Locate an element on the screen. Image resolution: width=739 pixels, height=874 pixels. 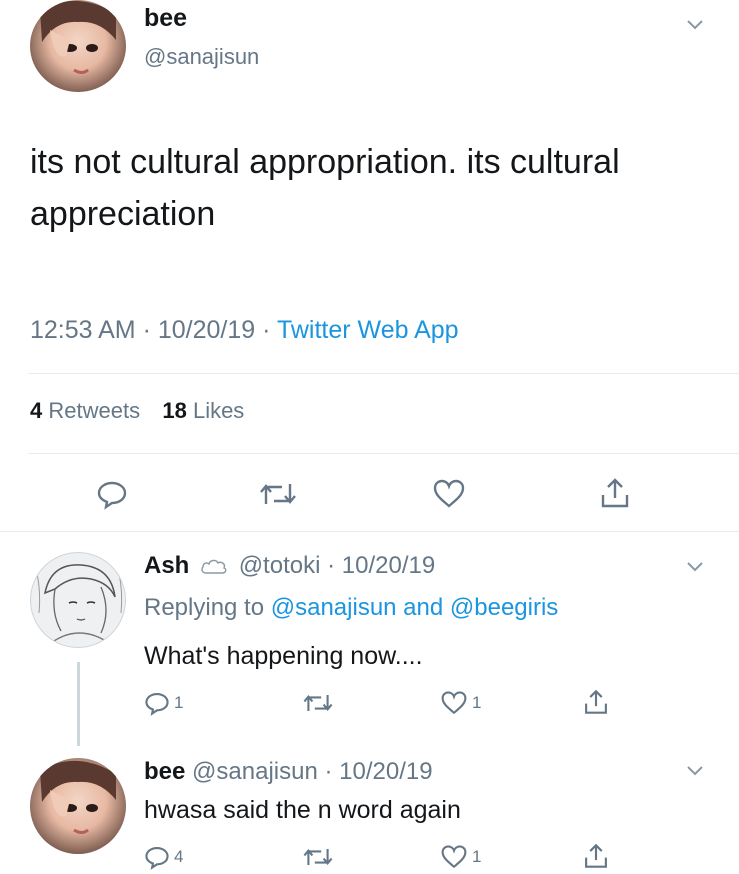
tweet-time: 12:53 AM is located at coordinates (83, 330).